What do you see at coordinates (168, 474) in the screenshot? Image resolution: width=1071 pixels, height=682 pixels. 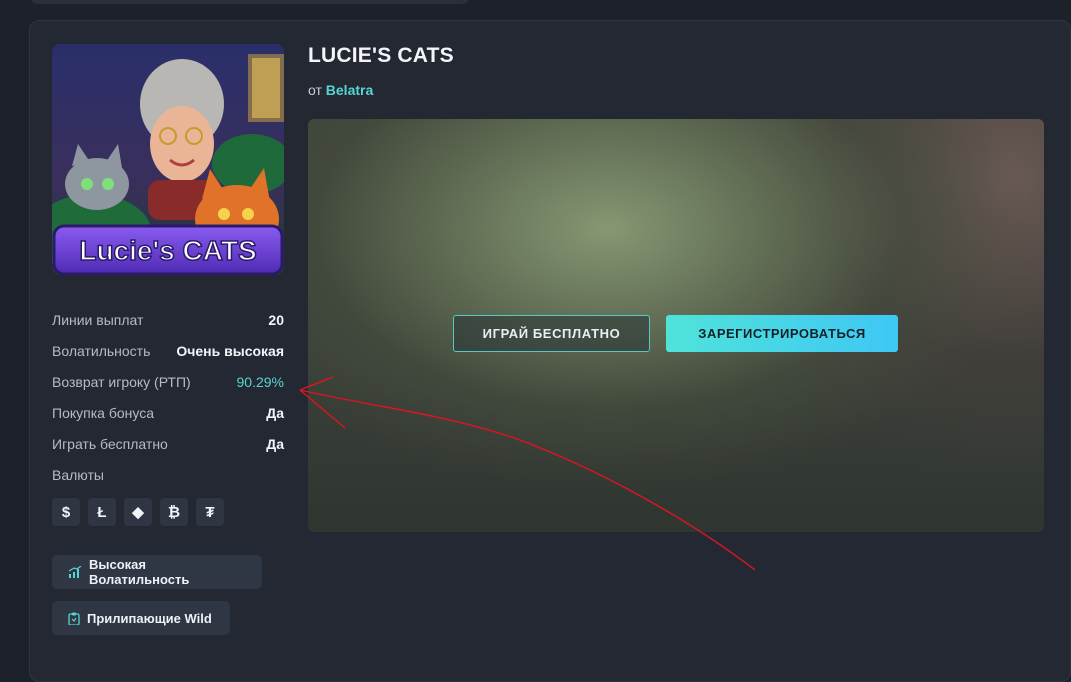 I see `currencies-row: Валюты` at bounding box center [168, 474].